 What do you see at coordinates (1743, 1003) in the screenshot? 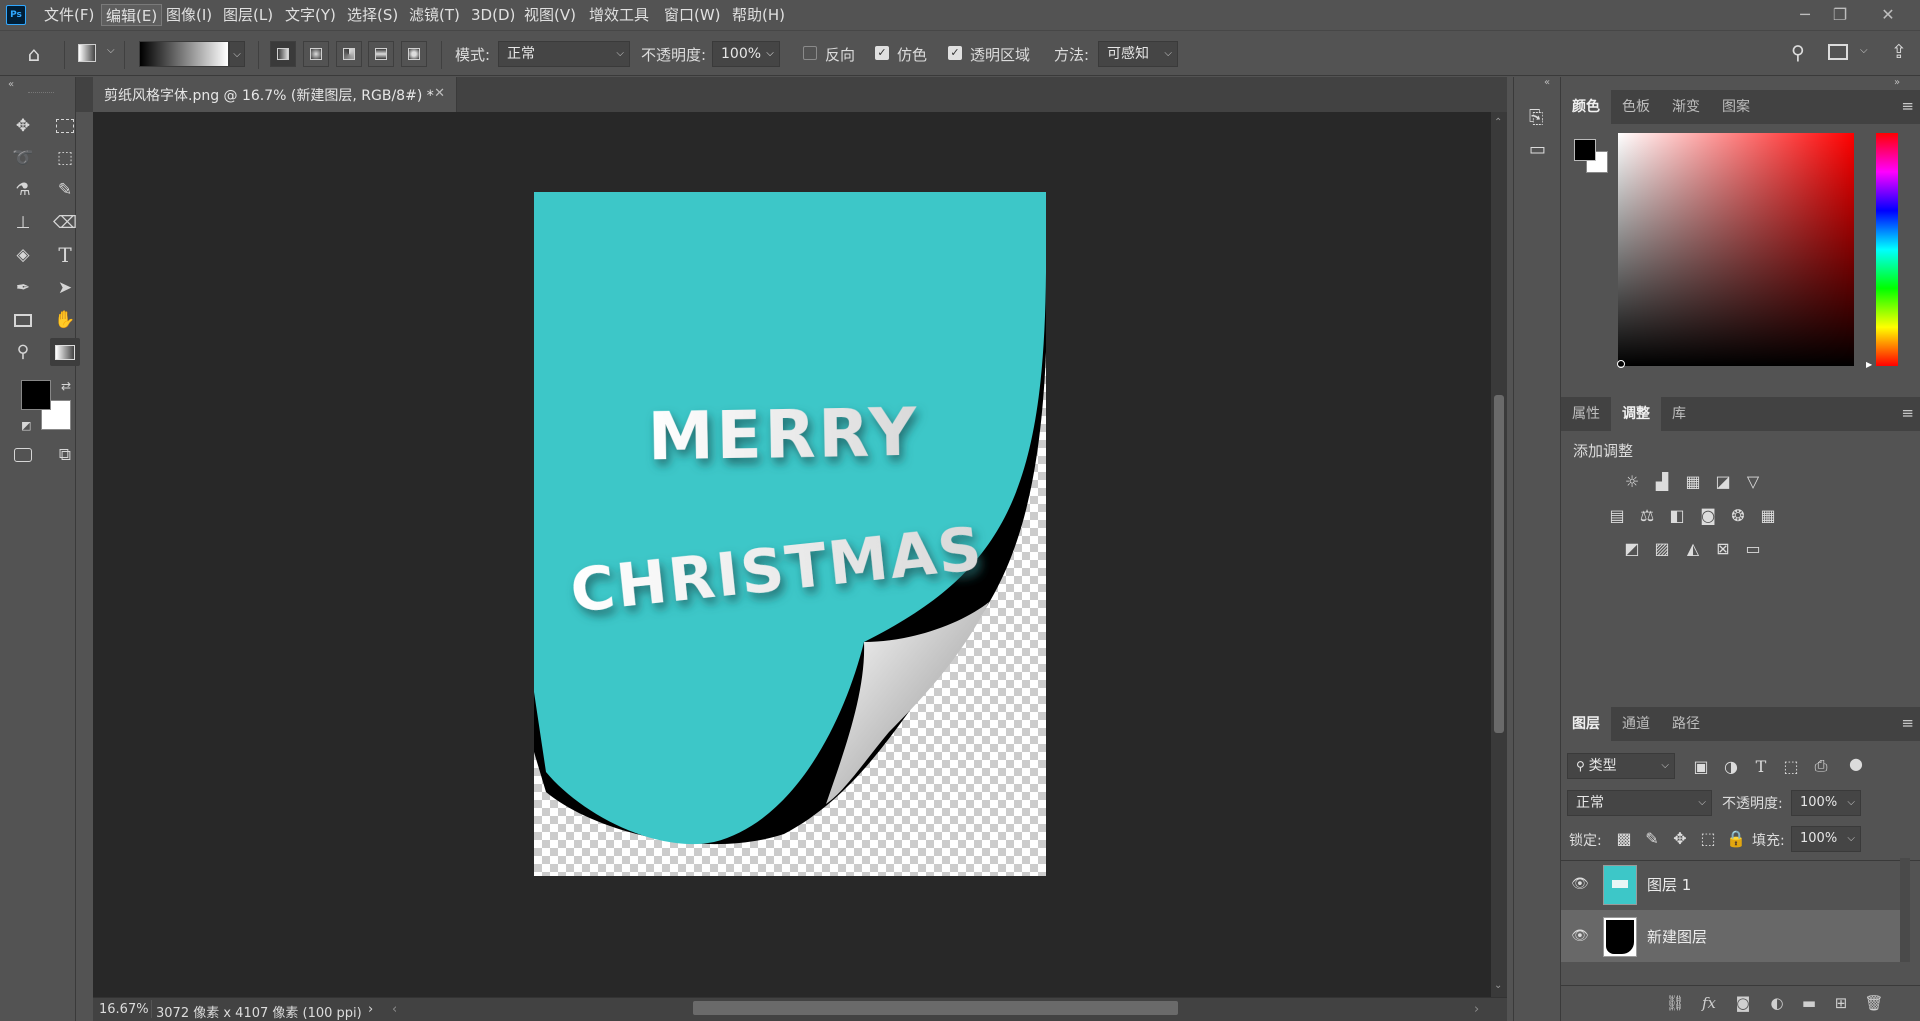
I see `add-mask-icon: ◙` at bounding box center [1743, 1003].